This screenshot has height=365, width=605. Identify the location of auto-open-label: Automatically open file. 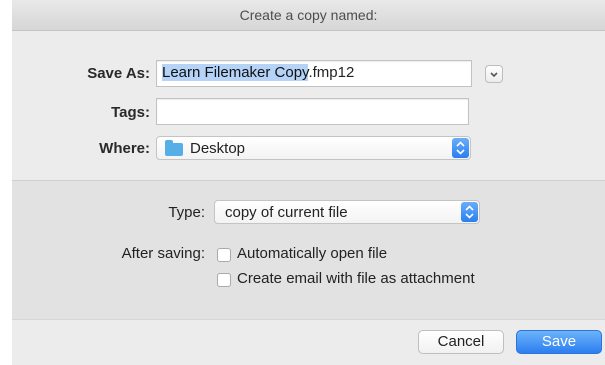
(312, 253).